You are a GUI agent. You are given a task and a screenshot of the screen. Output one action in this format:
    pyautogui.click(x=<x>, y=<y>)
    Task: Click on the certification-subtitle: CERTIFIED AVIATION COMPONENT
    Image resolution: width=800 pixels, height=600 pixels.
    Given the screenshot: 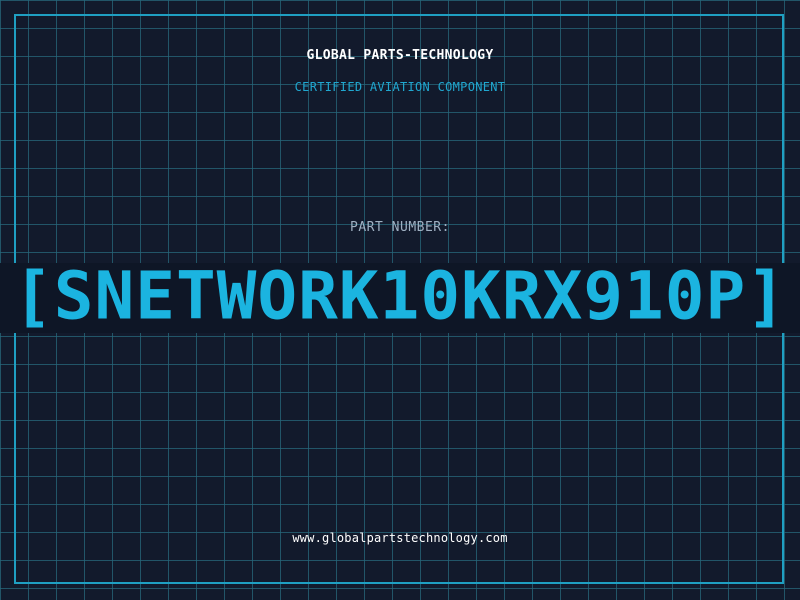 What is the action you would take?
    pyautogui.click(x=400, y=87)
    